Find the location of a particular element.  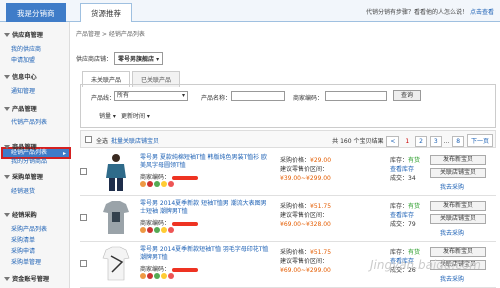

sidebar-item-apply-join: 申请加盟 is located at coordinates (23, 59).